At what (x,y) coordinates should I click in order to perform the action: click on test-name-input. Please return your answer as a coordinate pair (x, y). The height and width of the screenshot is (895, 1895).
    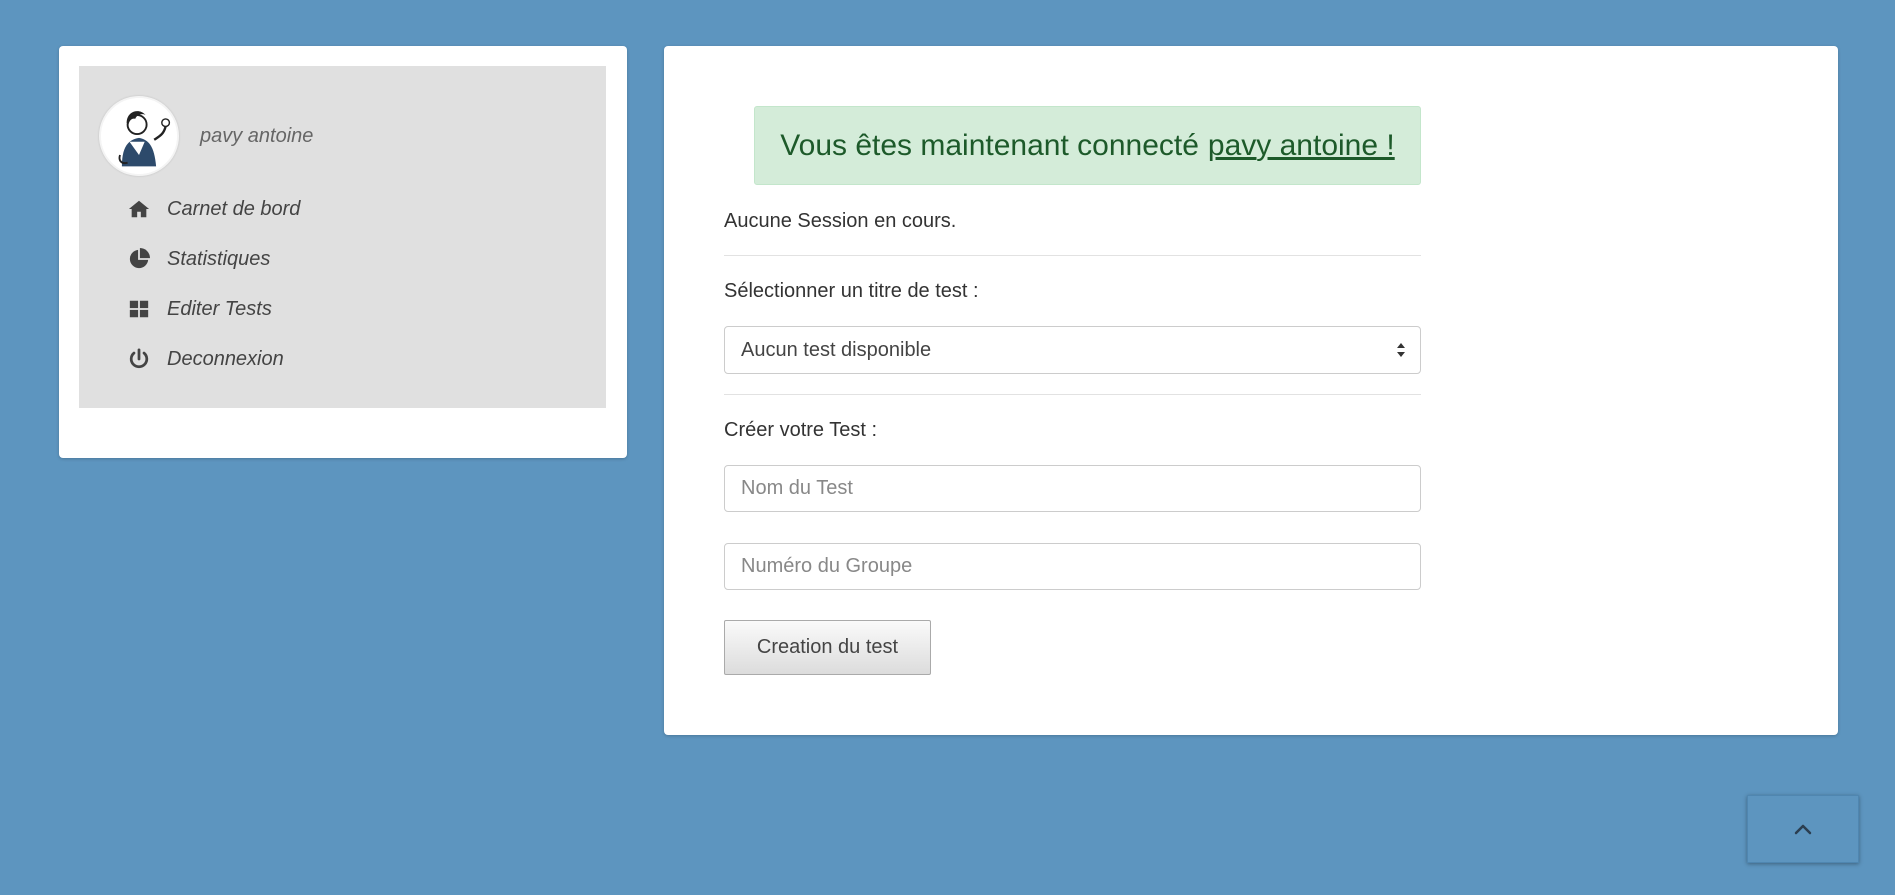
    Looking at the image, I should click on (1072, 488).